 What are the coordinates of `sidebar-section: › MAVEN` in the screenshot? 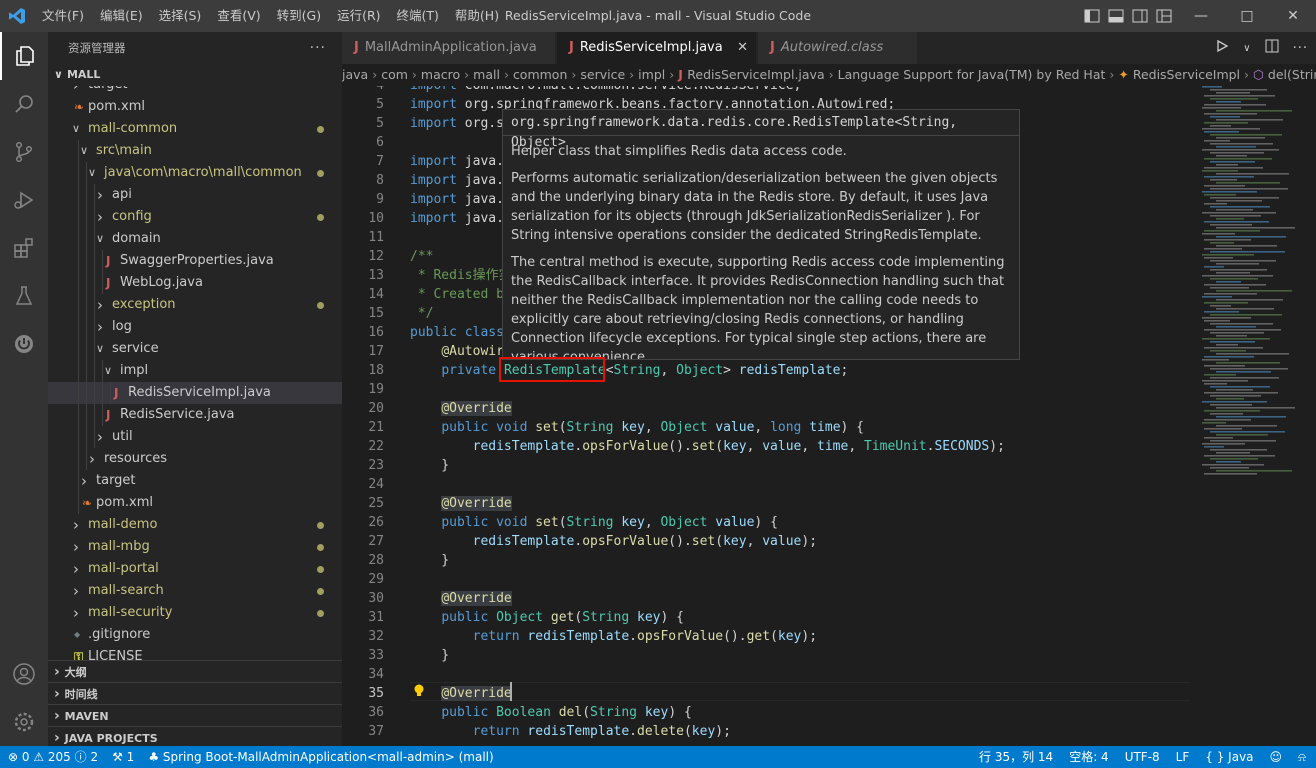 It's located at (195, 715).